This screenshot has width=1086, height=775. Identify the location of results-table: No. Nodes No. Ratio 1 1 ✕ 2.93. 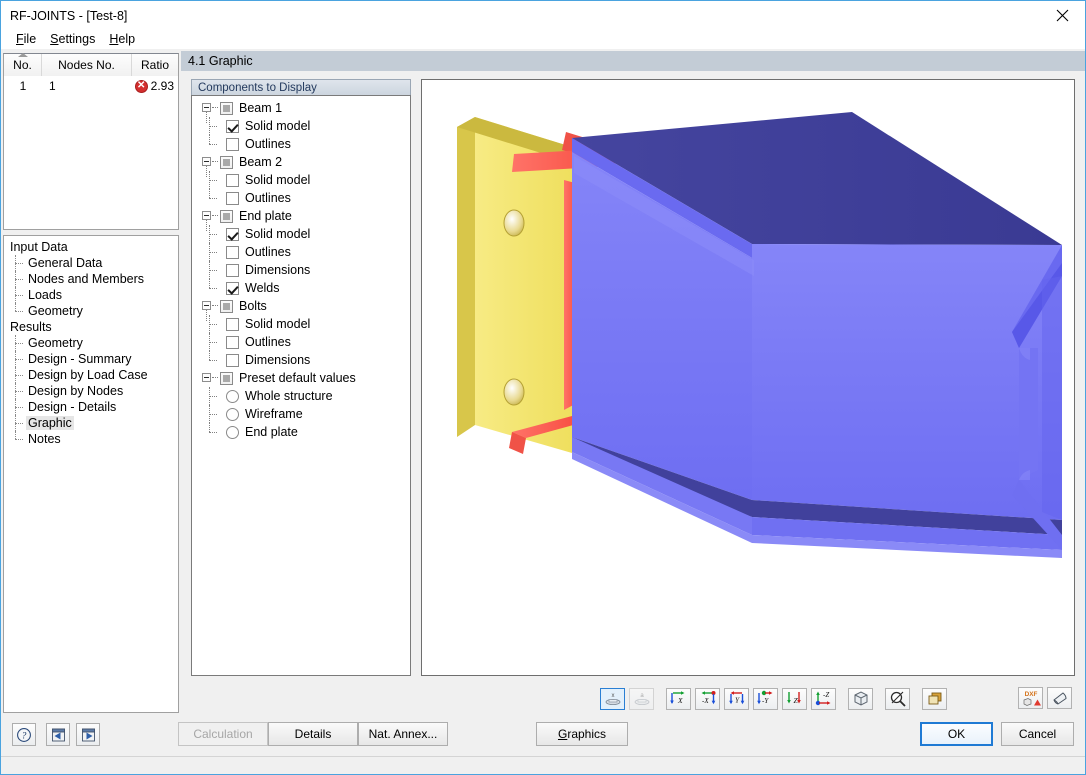
(91, 141).